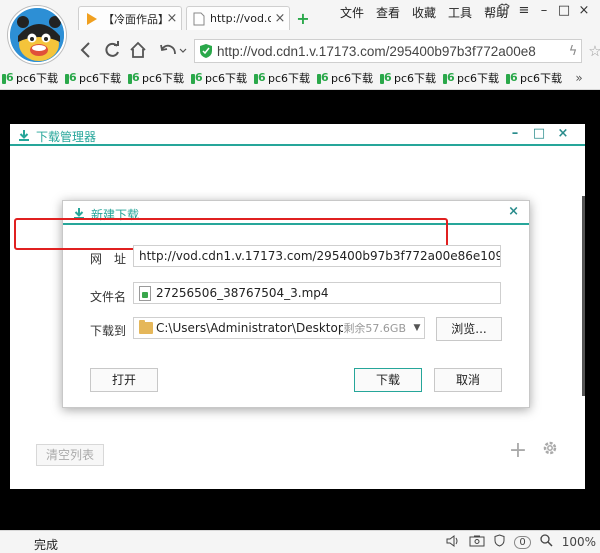 This screenshot has height=553, width=600. What do you see at coordinates (524, 11) in the screenshot?
I see `menu-lines-icon: ≡` at bounding box center [524, 11].